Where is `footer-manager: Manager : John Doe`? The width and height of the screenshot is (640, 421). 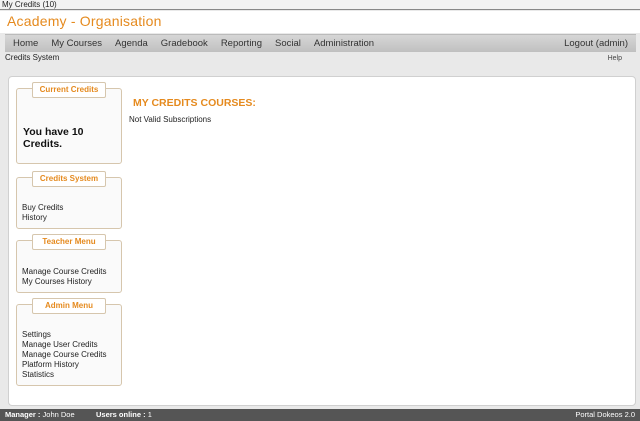
footer-manager: Manager : John Doe is located at coordinates (40, 415).